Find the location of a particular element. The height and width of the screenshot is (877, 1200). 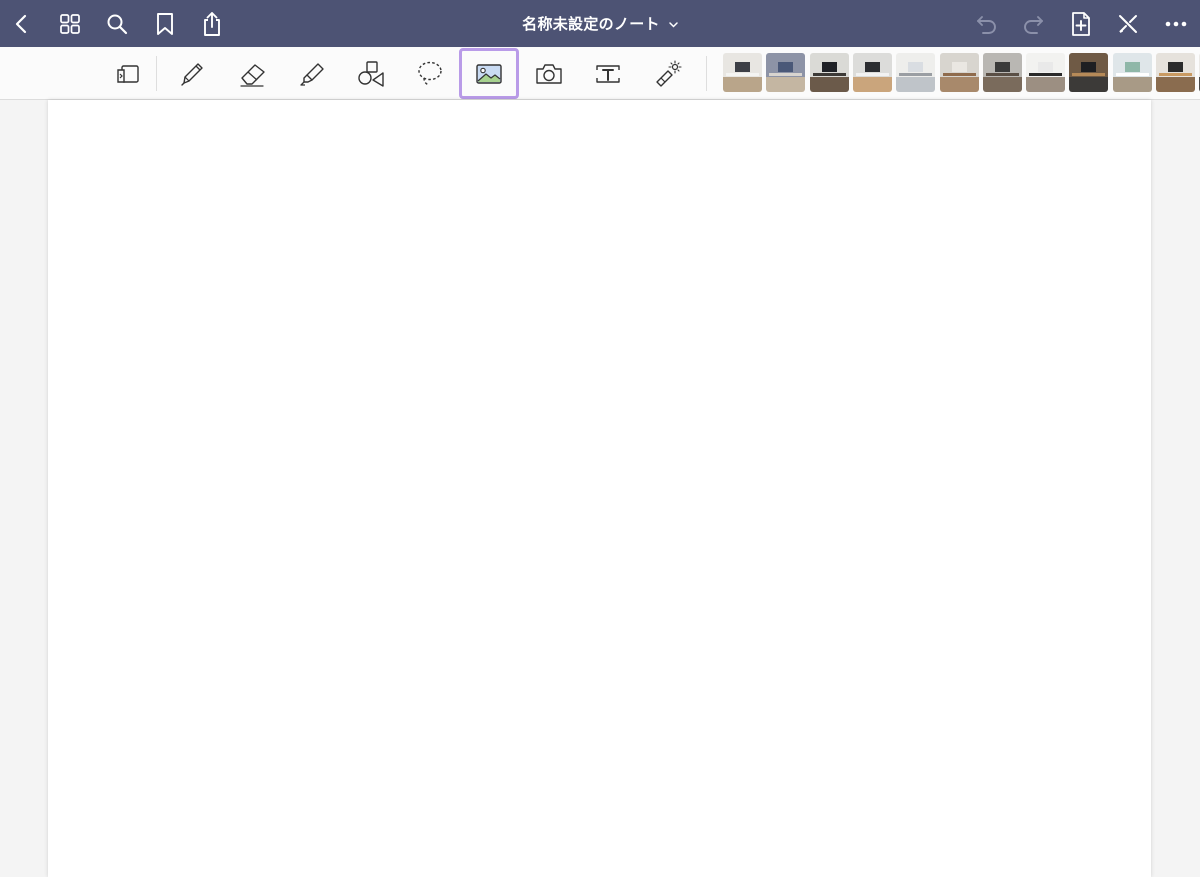

lasso-tool is located at coordinates (430, 73).